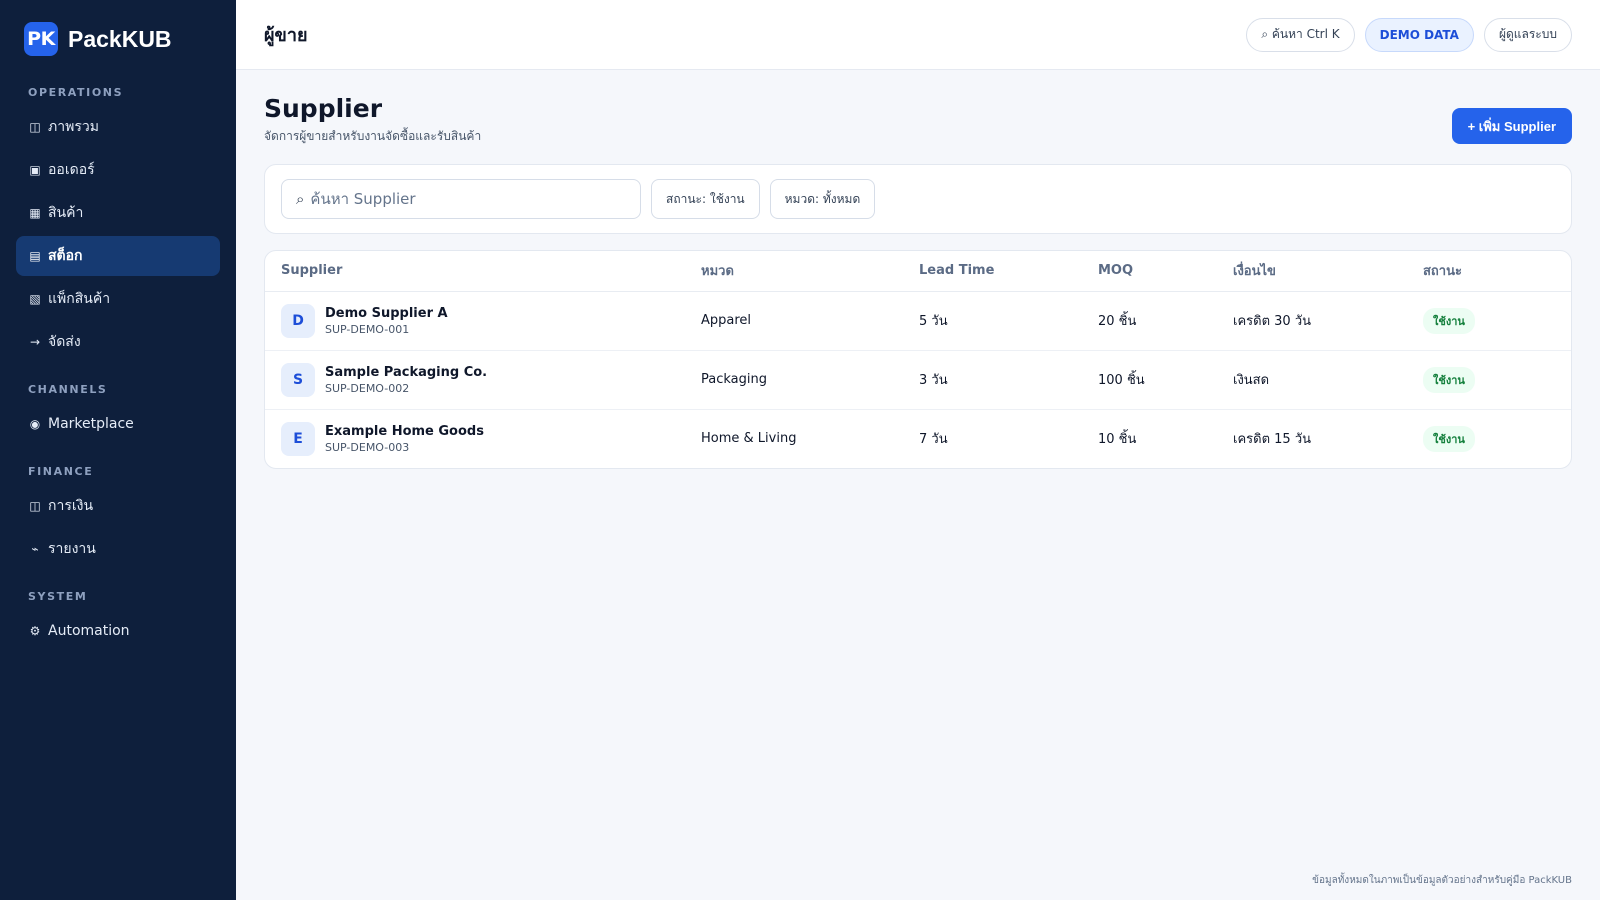 This screenshot has width=1600, height=900. What do you see at coordinates (300, 199) in the screenshot?
I see `search-icon: ⌕` at bounding box center [300, 199].